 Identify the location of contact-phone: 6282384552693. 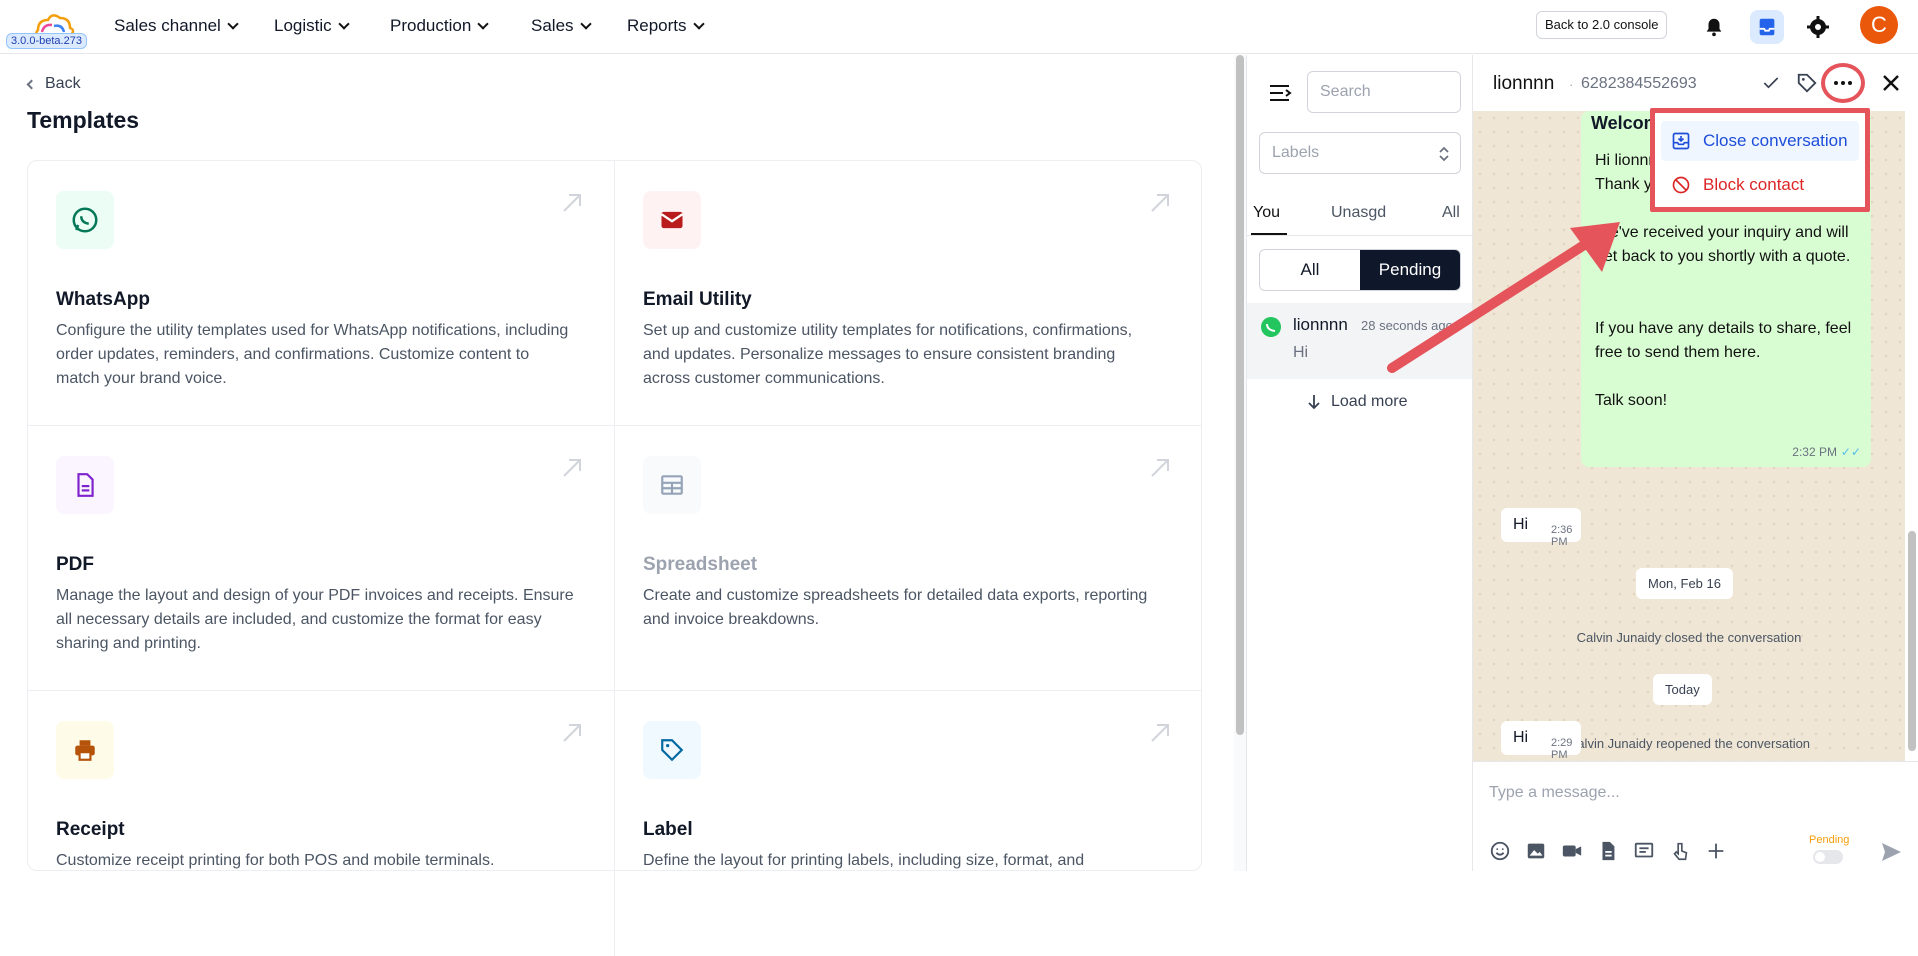
(1639, 83).